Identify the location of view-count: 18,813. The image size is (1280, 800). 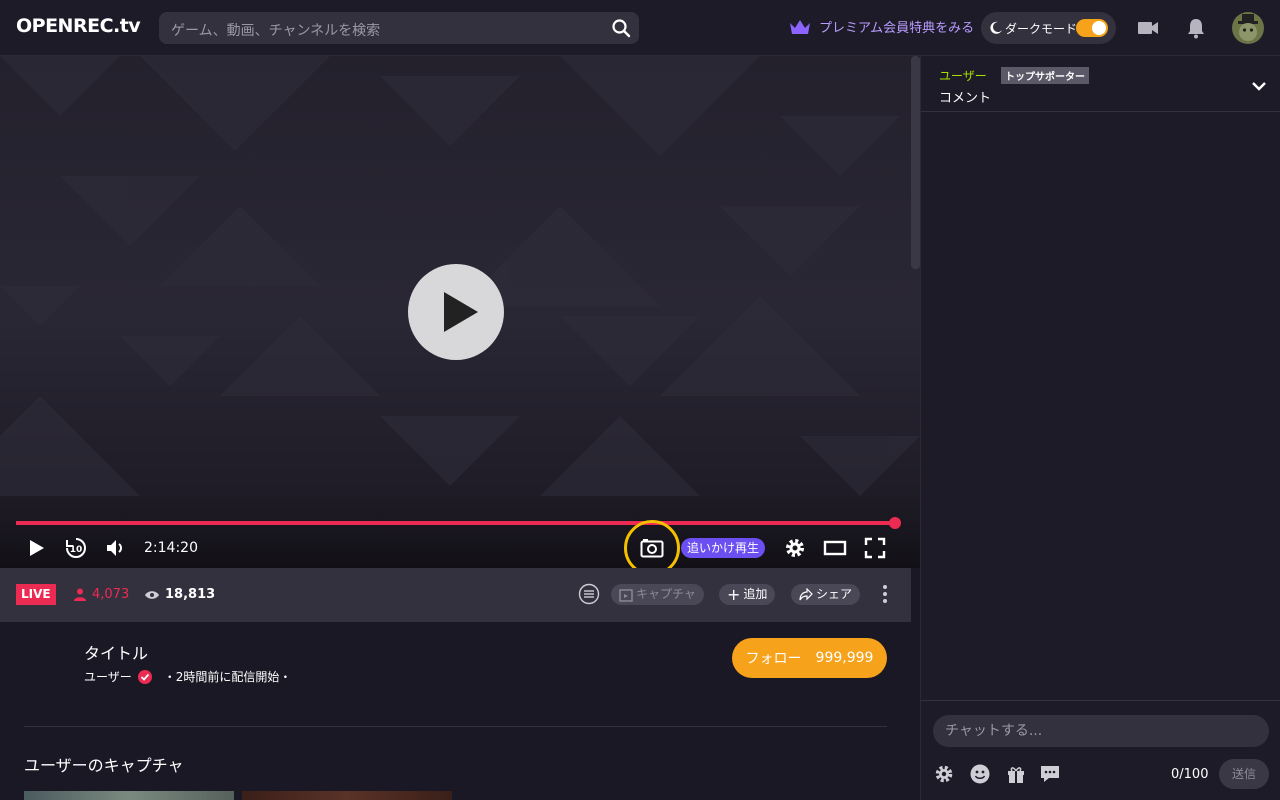
(180, 594).